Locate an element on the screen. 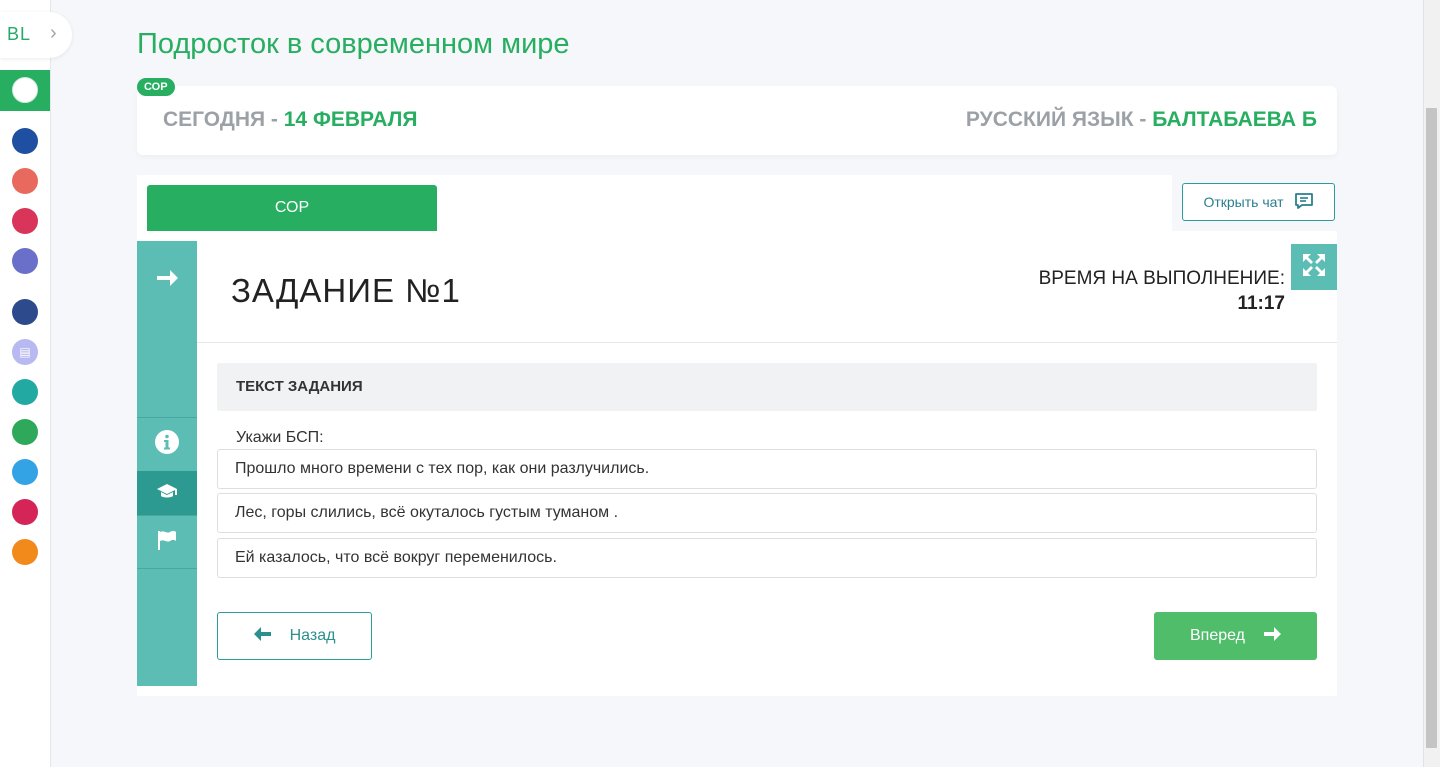 This screenshot has height=767, width=1440. back-button: Назад is located at coordinates (294, 636).